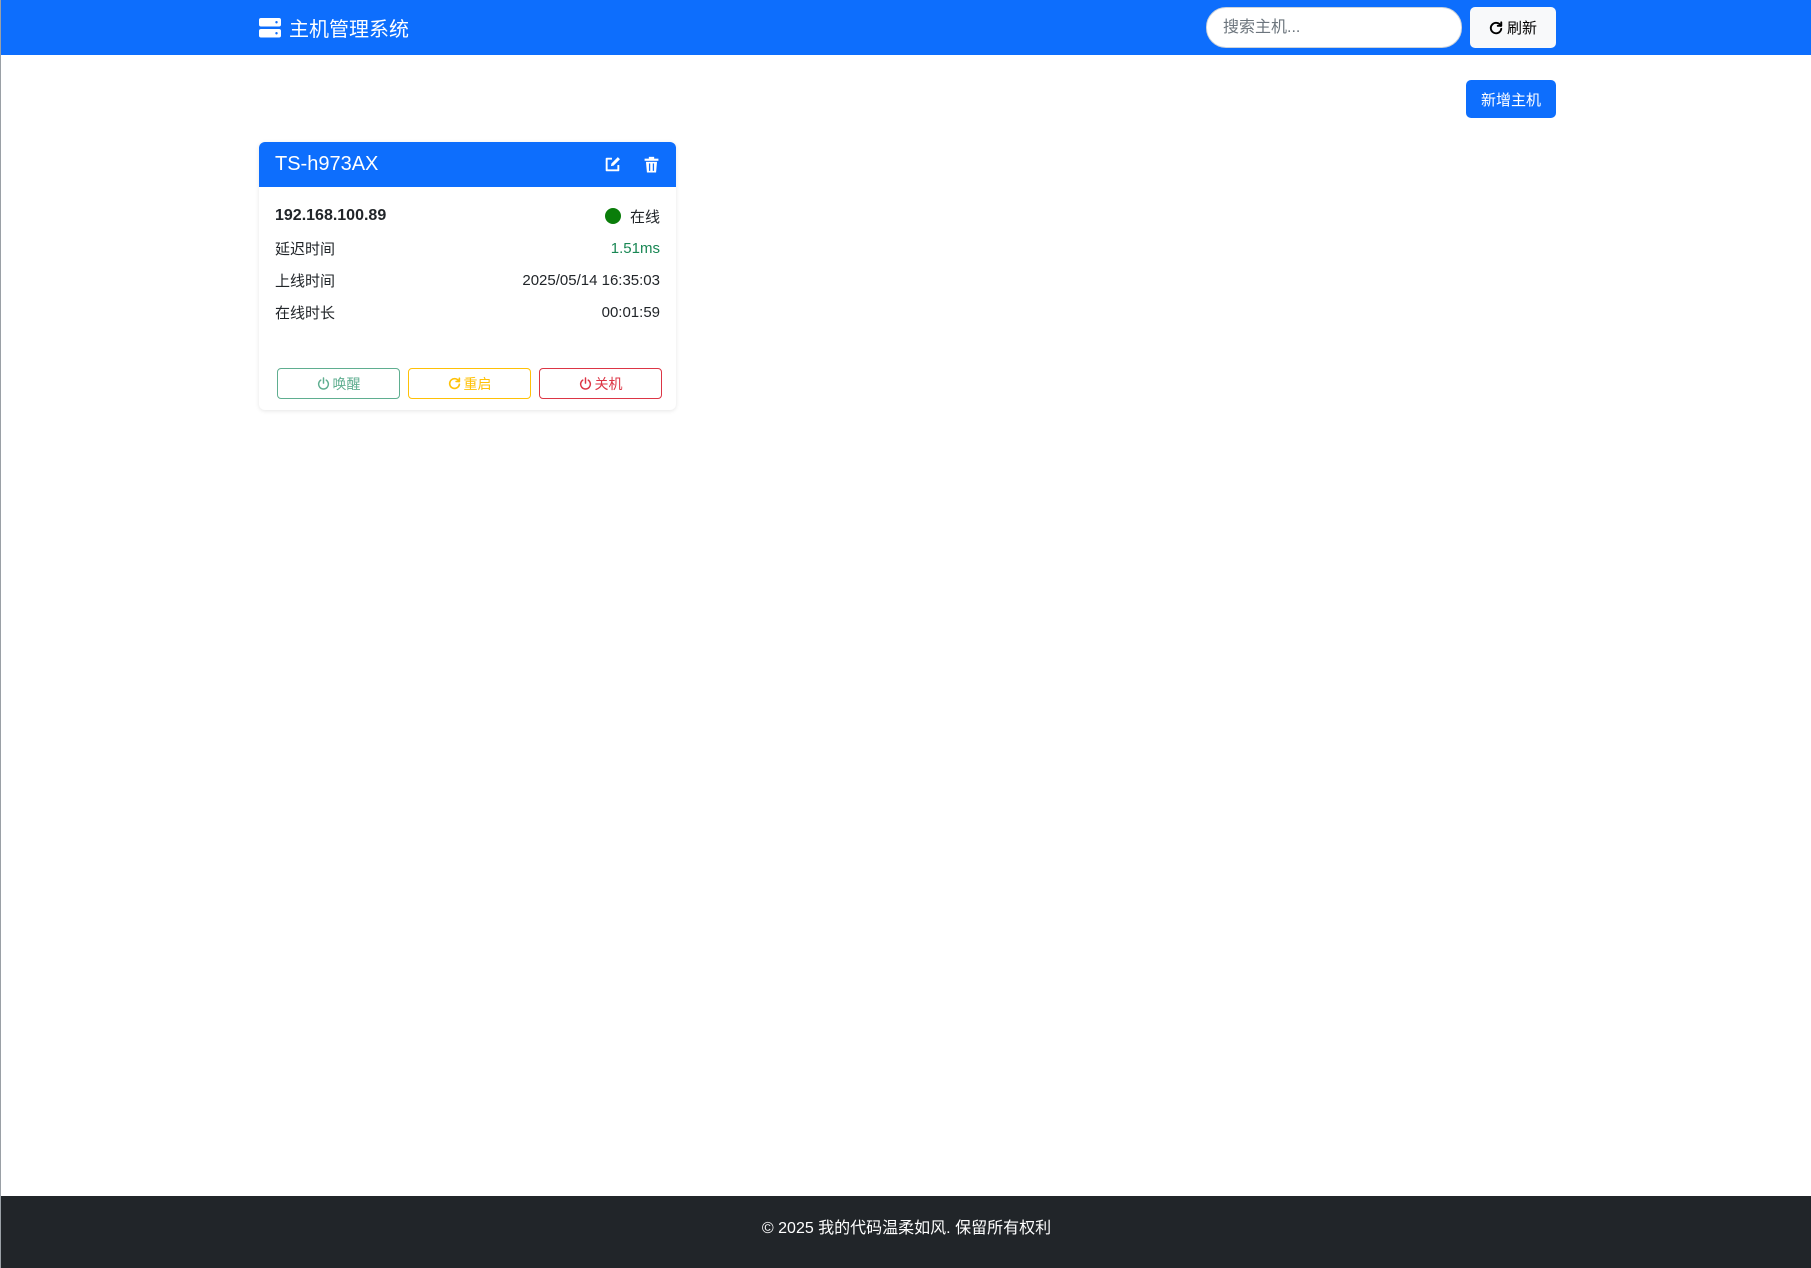 The height and width of the screenshot is (1268, 1811). I want to click on restart-icon, so click(454, 383).